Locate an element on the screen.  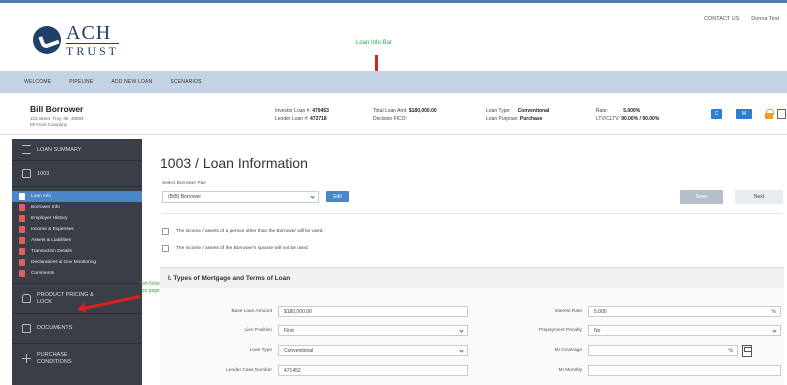
investor-loan-label: Investor Loan #: is located at coordinates (293, 111).